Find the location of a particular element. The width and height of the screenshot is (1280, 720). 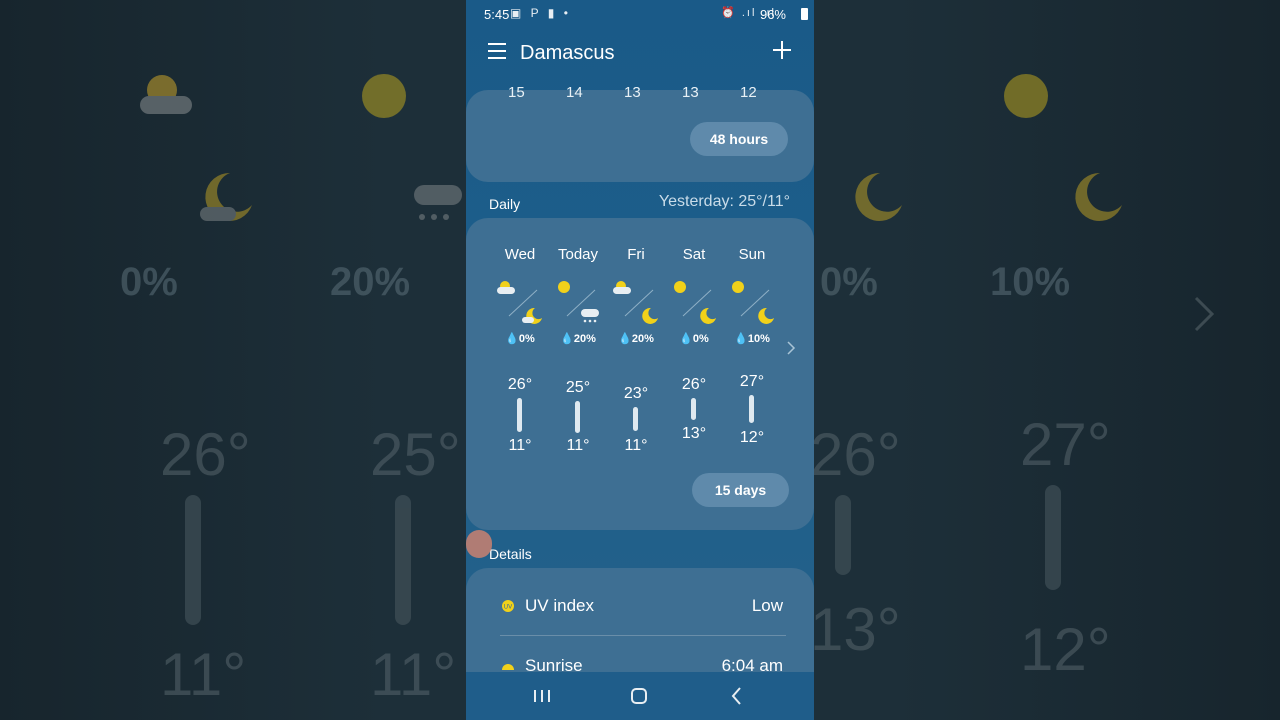

bg-high: 27° is located at coordinates (1065, 444).